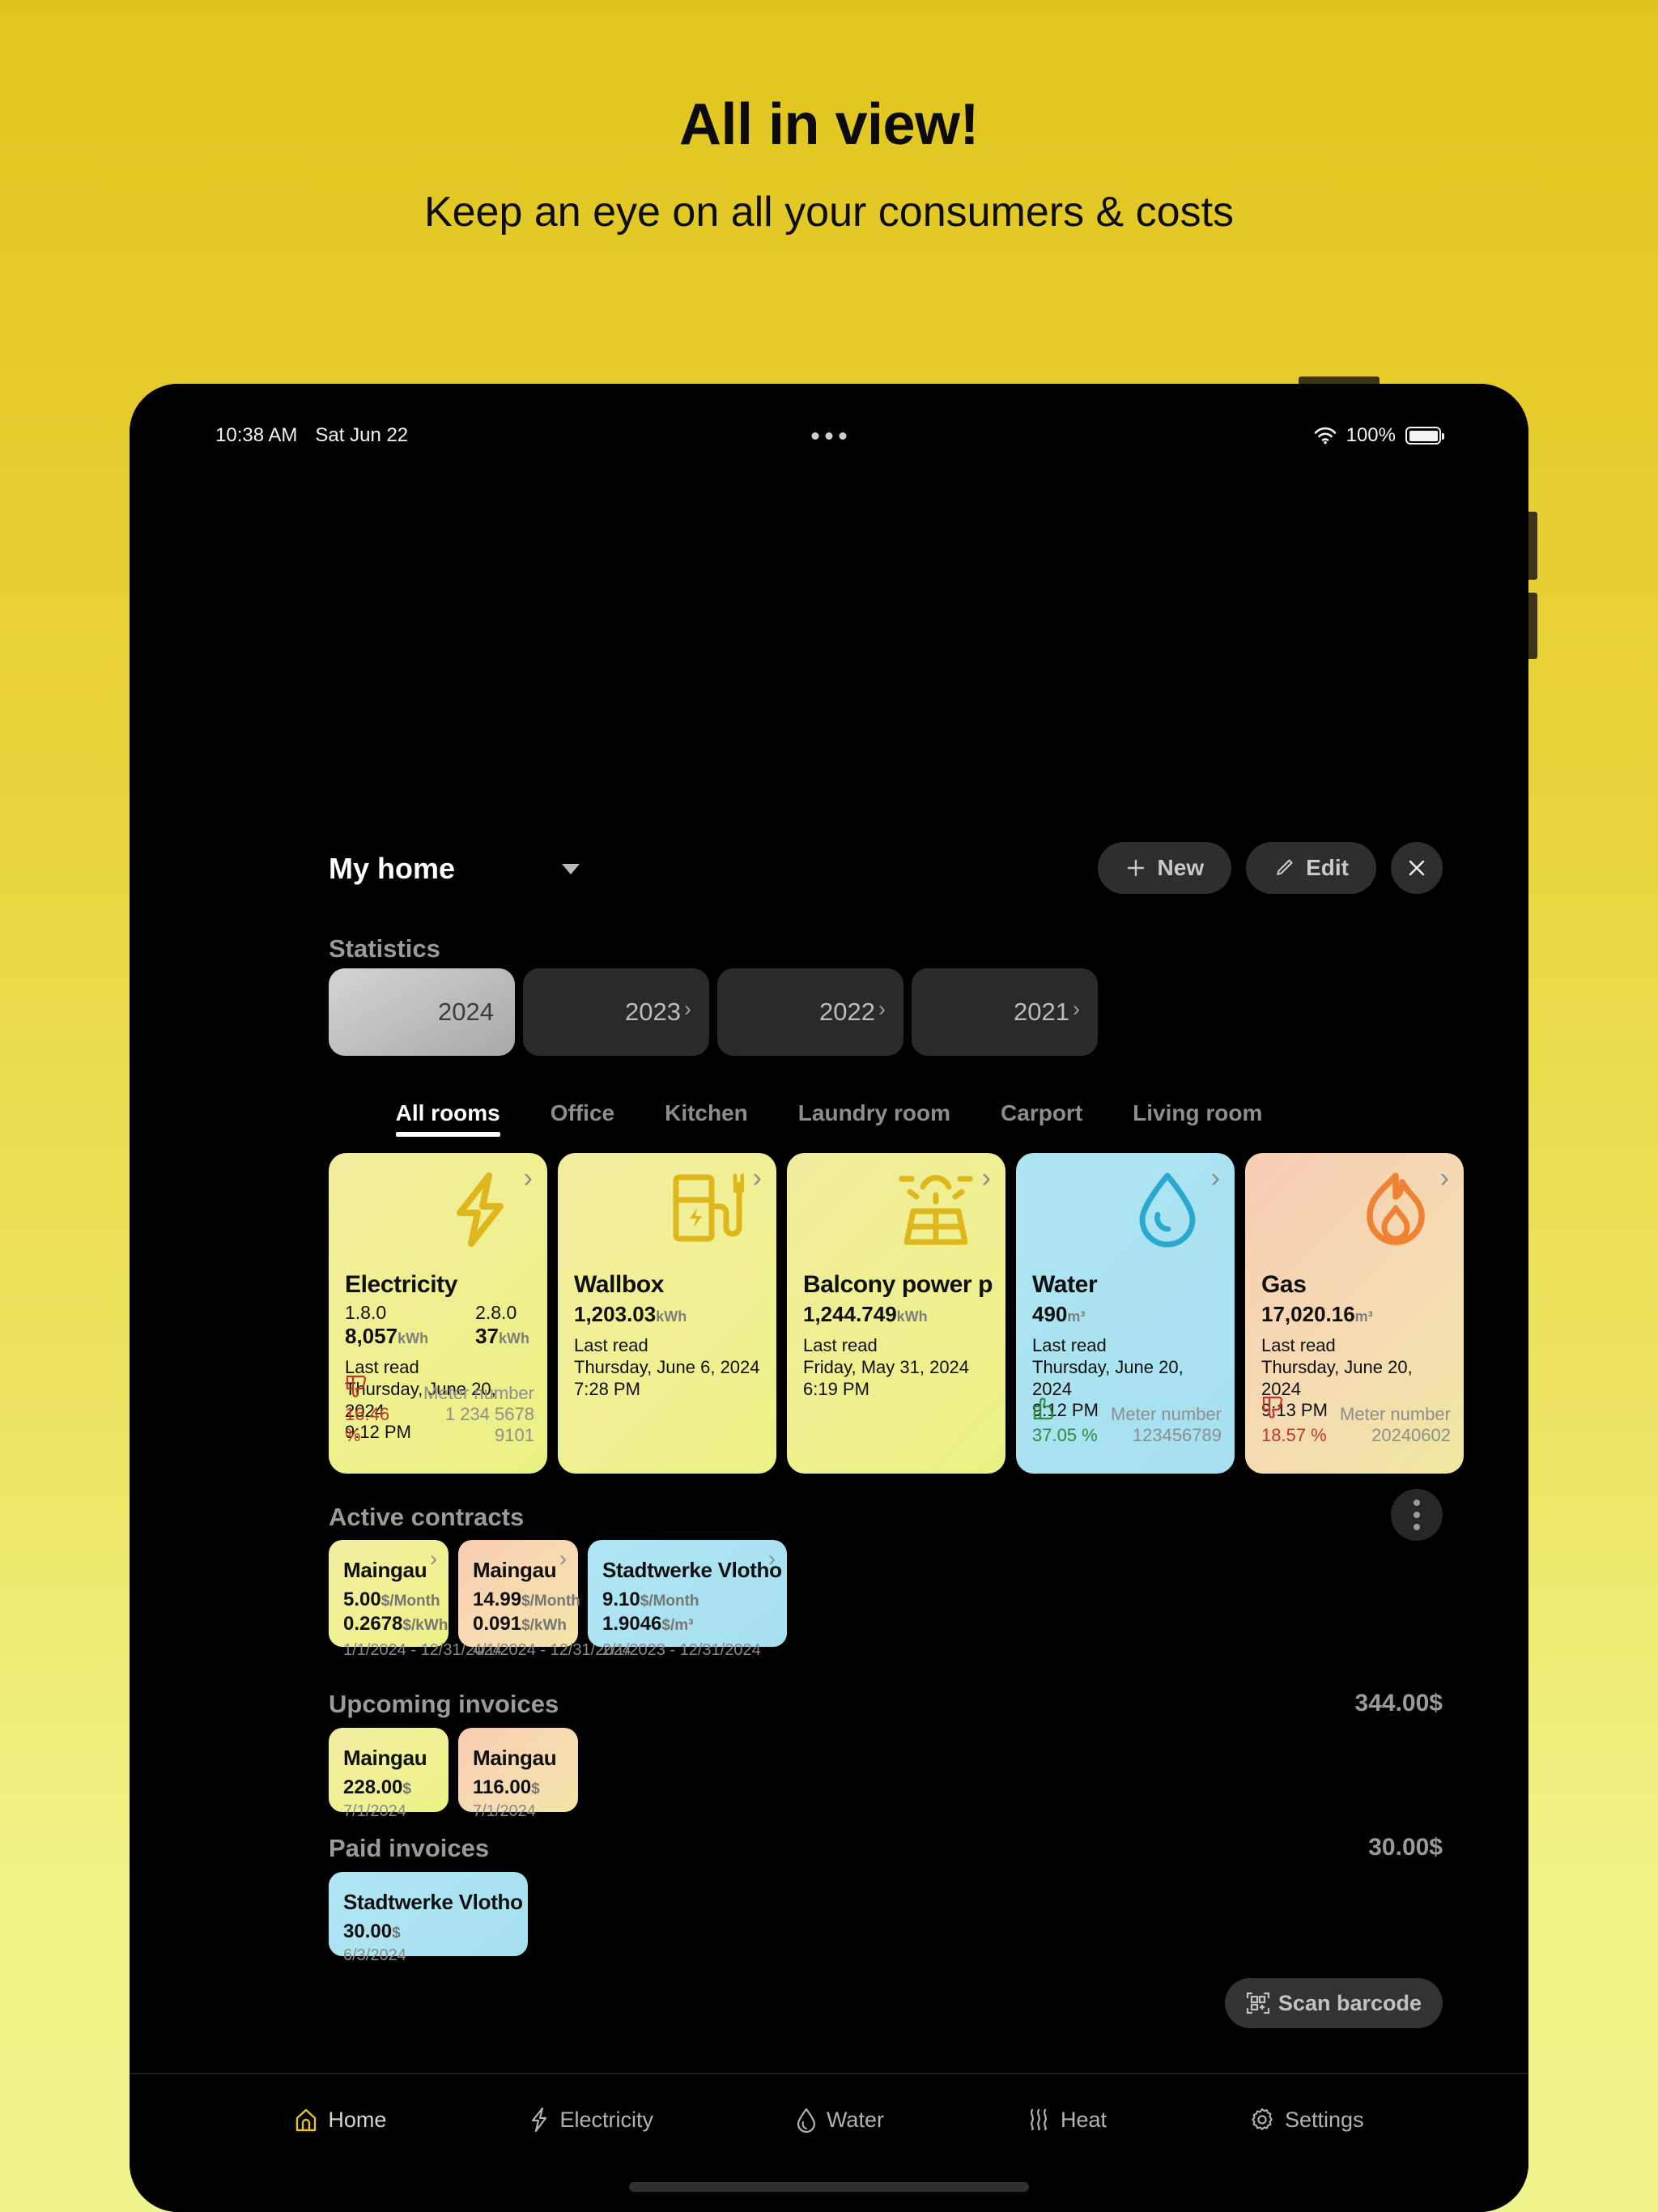 The image size is (1658, 2212). I want to click on upcoming-invoices-title: Upcoming invoices, so click(444, 1704).